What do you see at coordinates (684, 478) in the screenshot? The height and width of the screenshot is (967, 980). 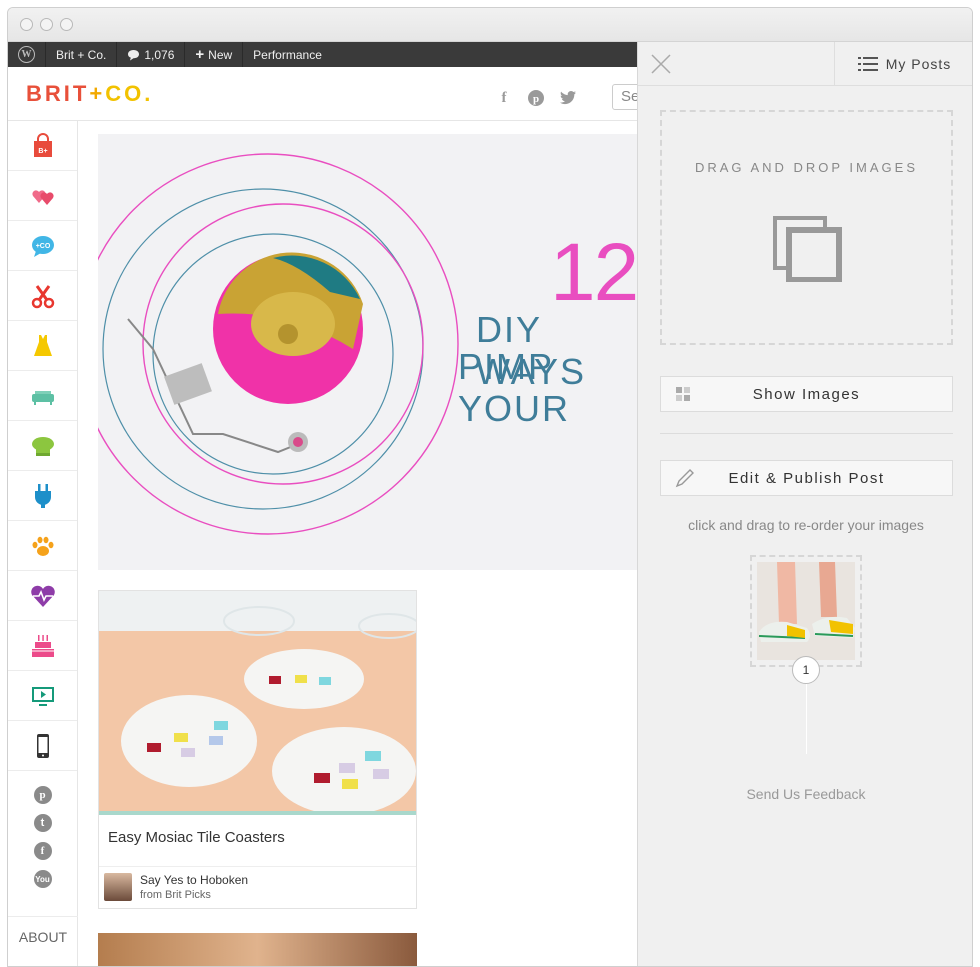 I see `pencil-icon` at bounding box center [684, 478].